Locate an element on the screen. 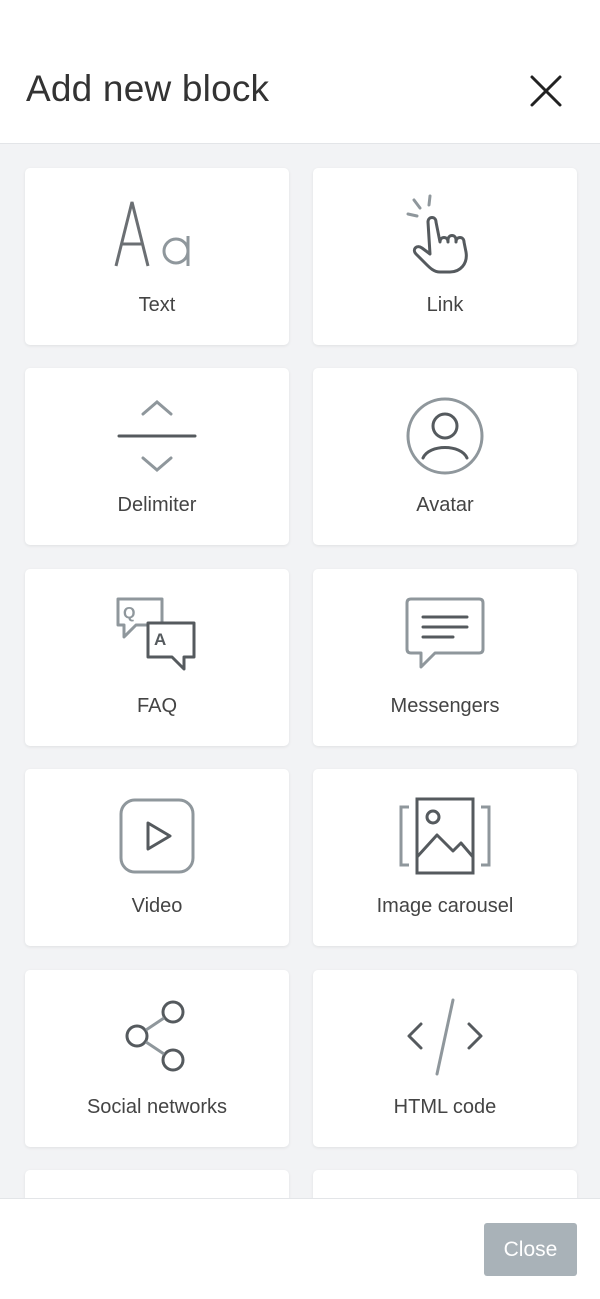 This screenshot has height=1299, width=600. code-icon is located at coordinates (445, 1037).